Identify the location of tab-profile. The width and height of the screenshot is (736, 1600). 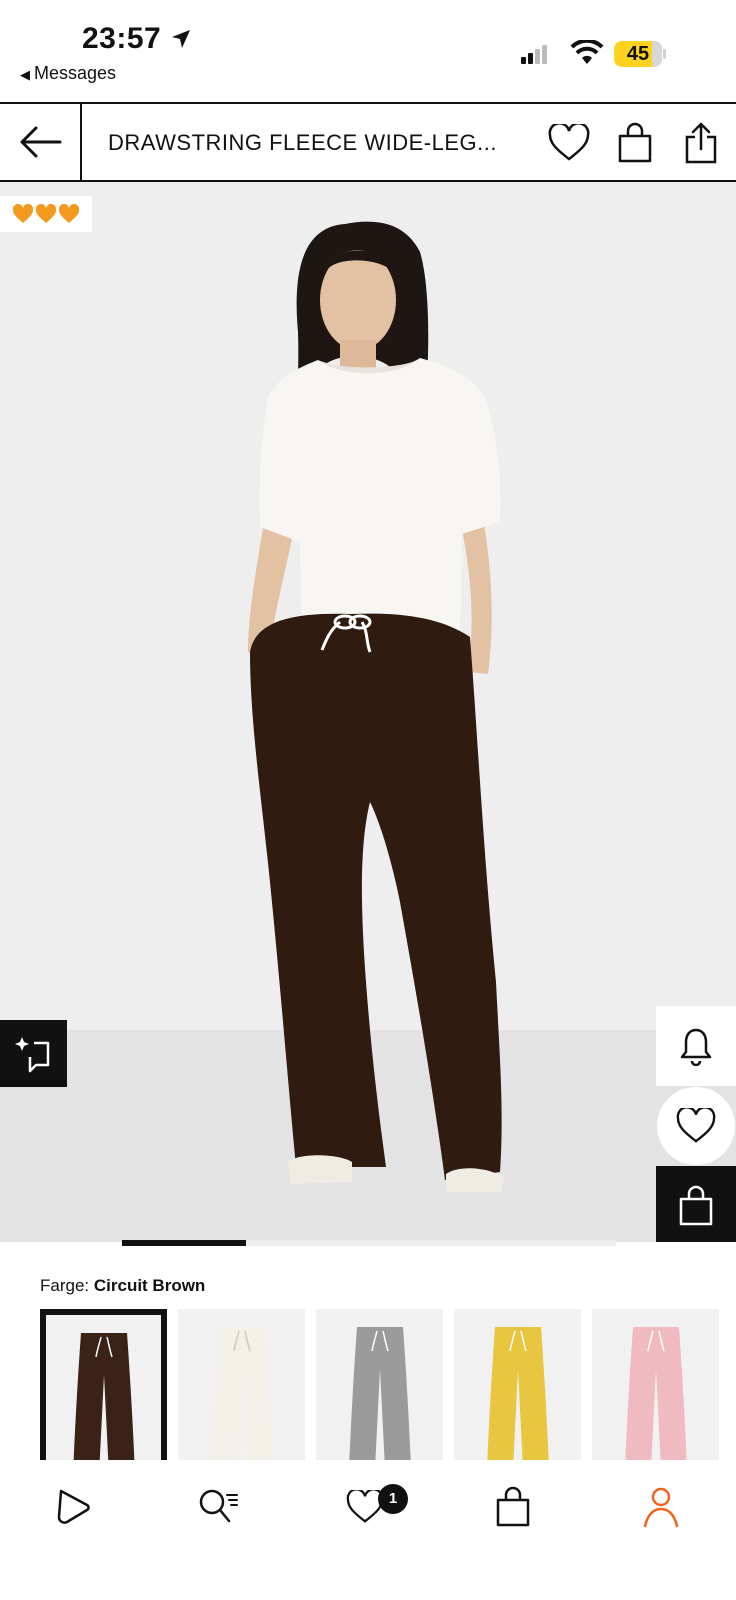
(661, 1507).